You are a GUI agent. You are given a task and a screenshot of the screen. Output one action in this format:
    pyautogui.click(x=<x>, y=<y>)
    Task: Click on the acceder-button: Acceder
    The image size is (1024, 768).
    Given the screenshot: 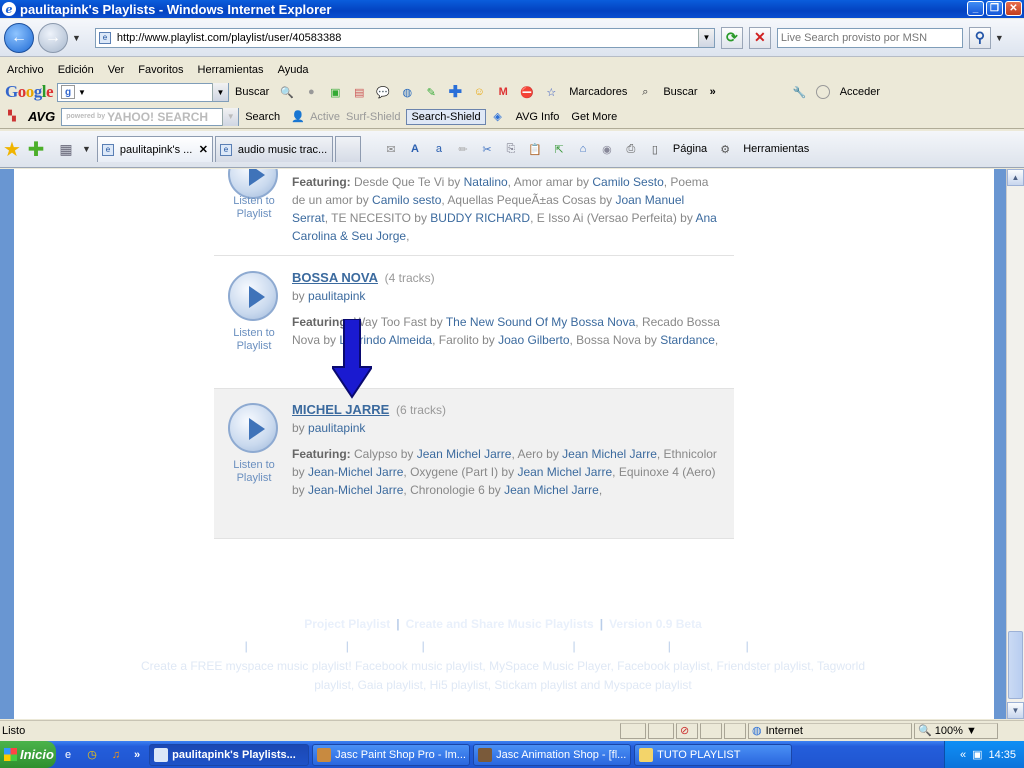 What is the action you would take?
    pyautogui.click(x=860, y=92)
    